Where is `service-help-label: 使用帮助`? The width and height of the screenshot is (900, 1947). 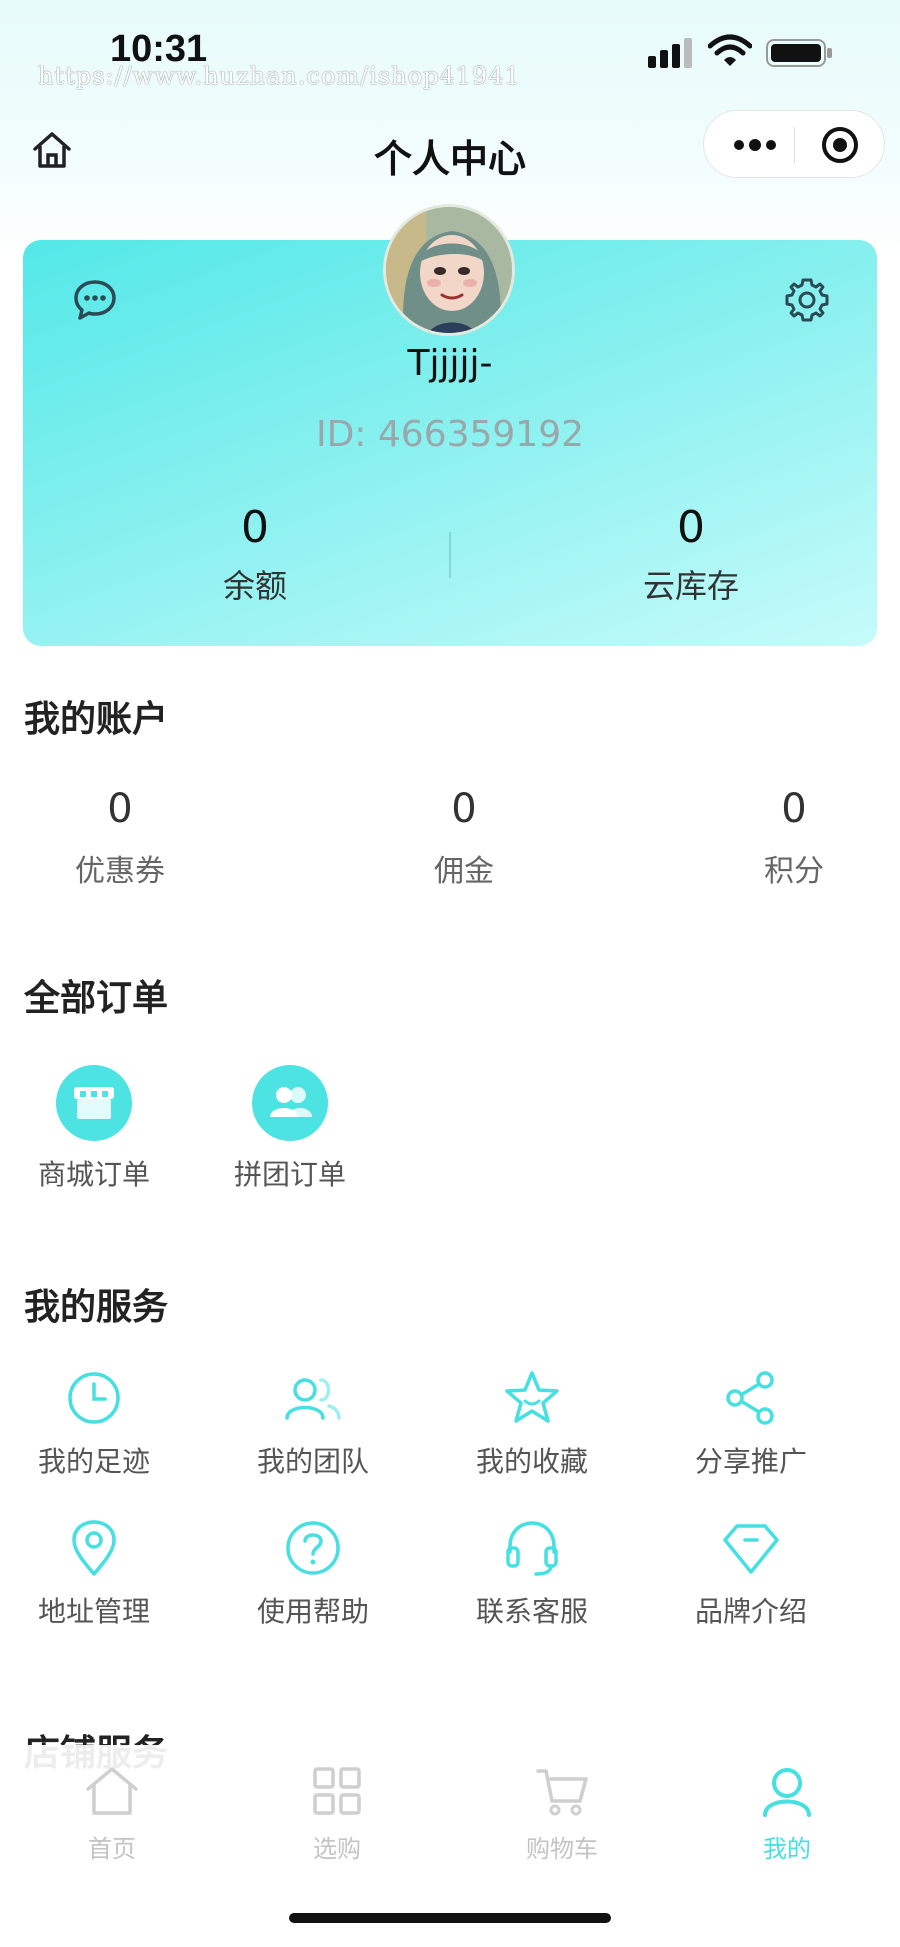
service-help-label: 使用帮助 is located at coordinates (312, 1611).